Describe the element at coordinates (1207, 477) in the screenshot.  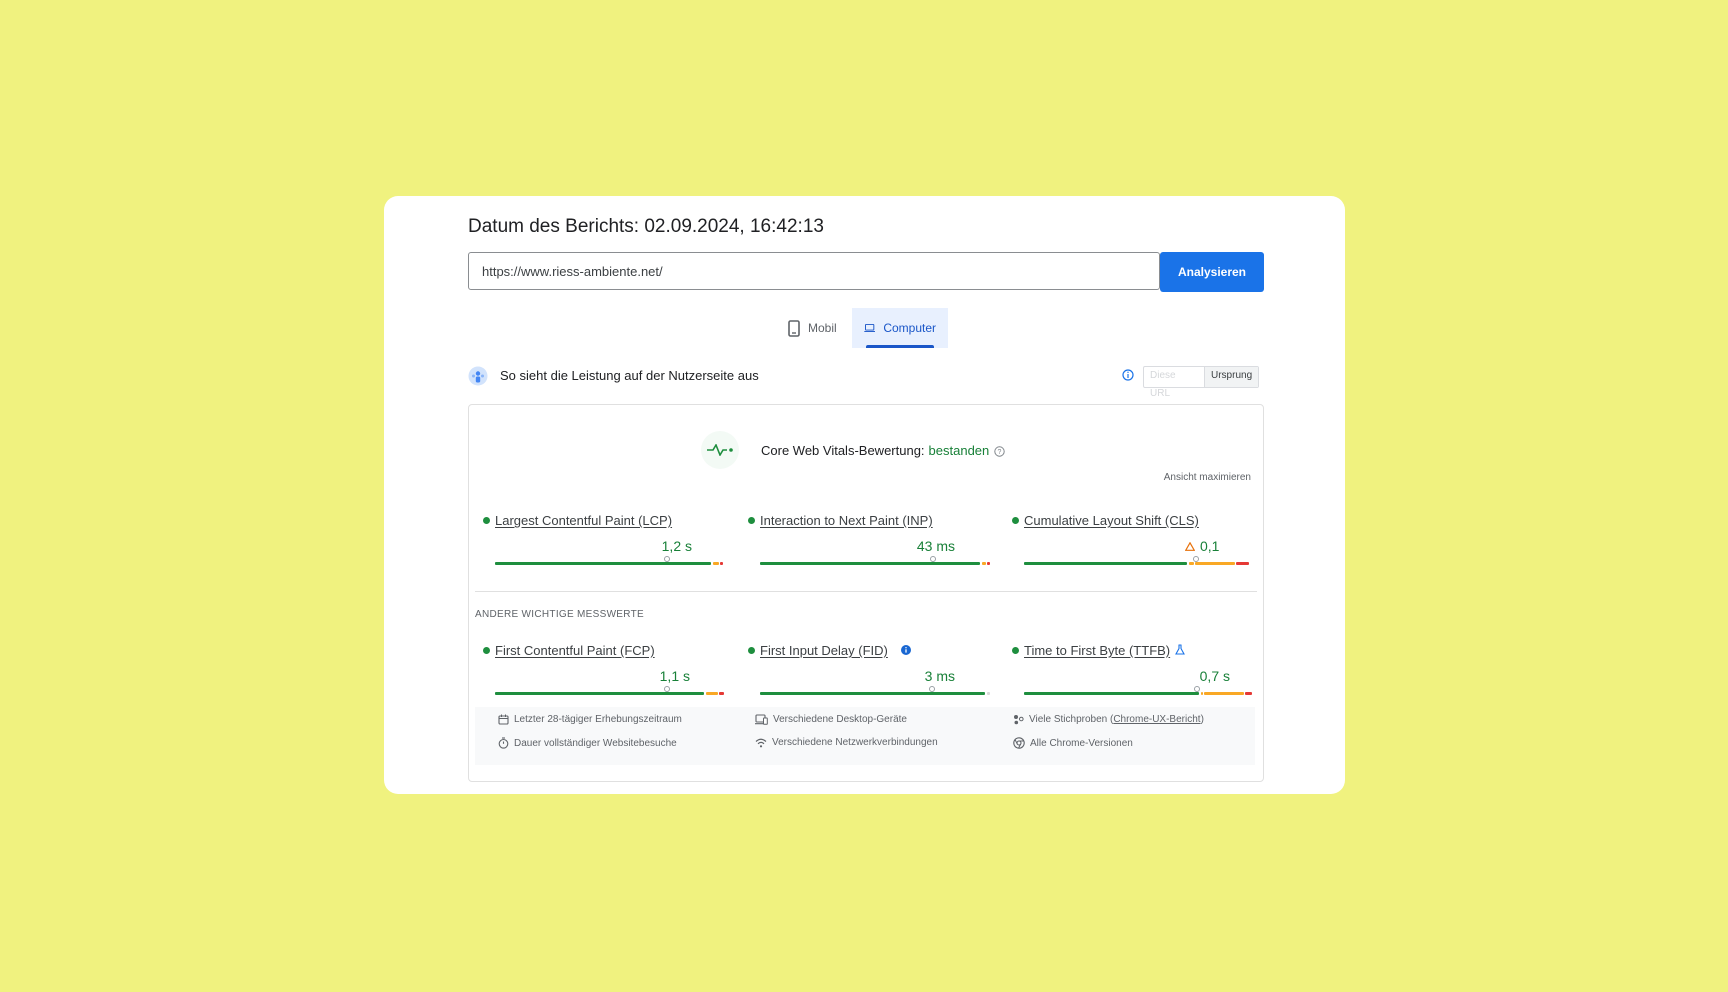
I see `expand-view-link: Ansicht maximieren` at that location.